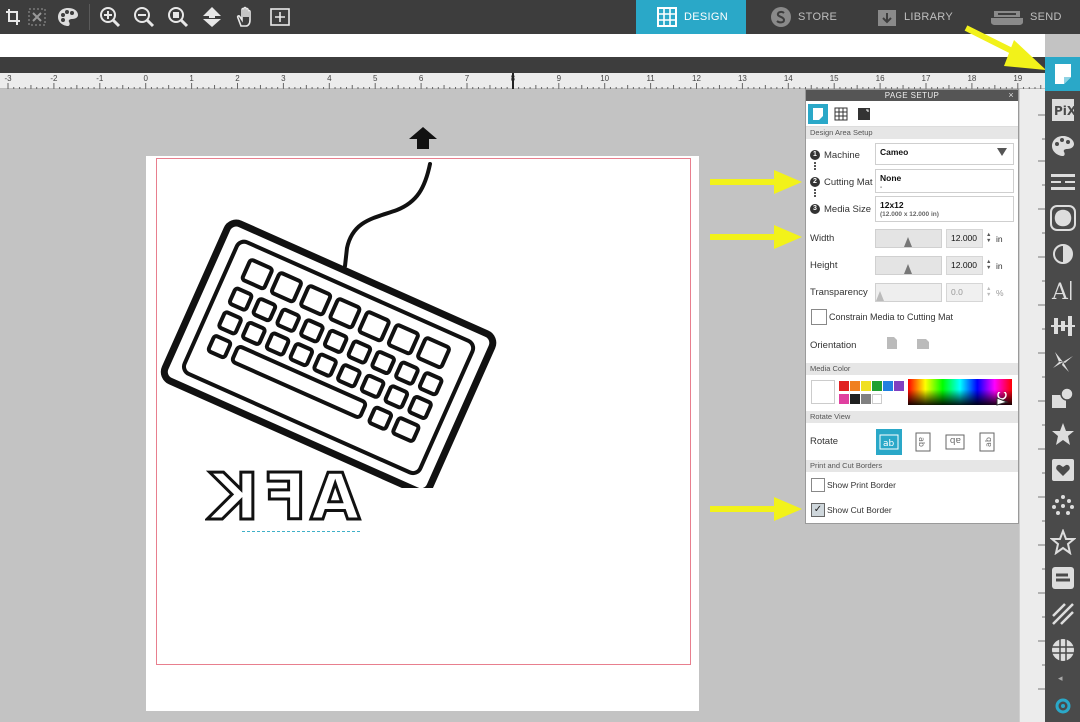 Image resolution: width=1080 pixels, height=722 pixels. Describe the element at coordinates (819, 317) in the screenshot. I see `constrain-media-checkbox` at that location.